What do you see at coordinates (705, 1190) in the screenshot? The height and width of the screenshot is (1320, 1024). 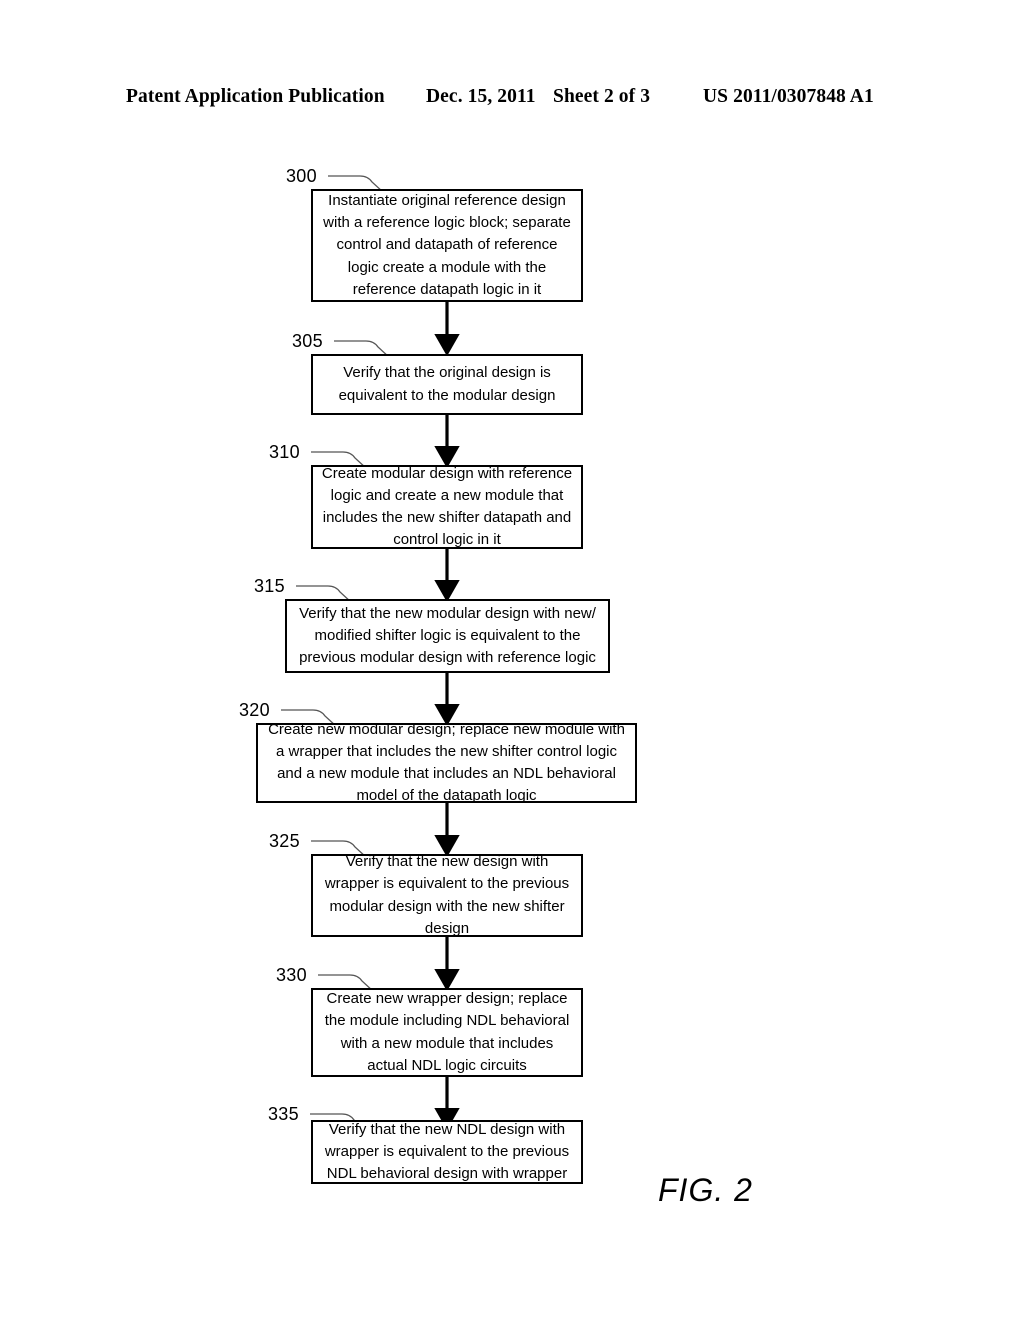 I see `figure-caption: FIG. 2` at bounding box center [705, 1190].